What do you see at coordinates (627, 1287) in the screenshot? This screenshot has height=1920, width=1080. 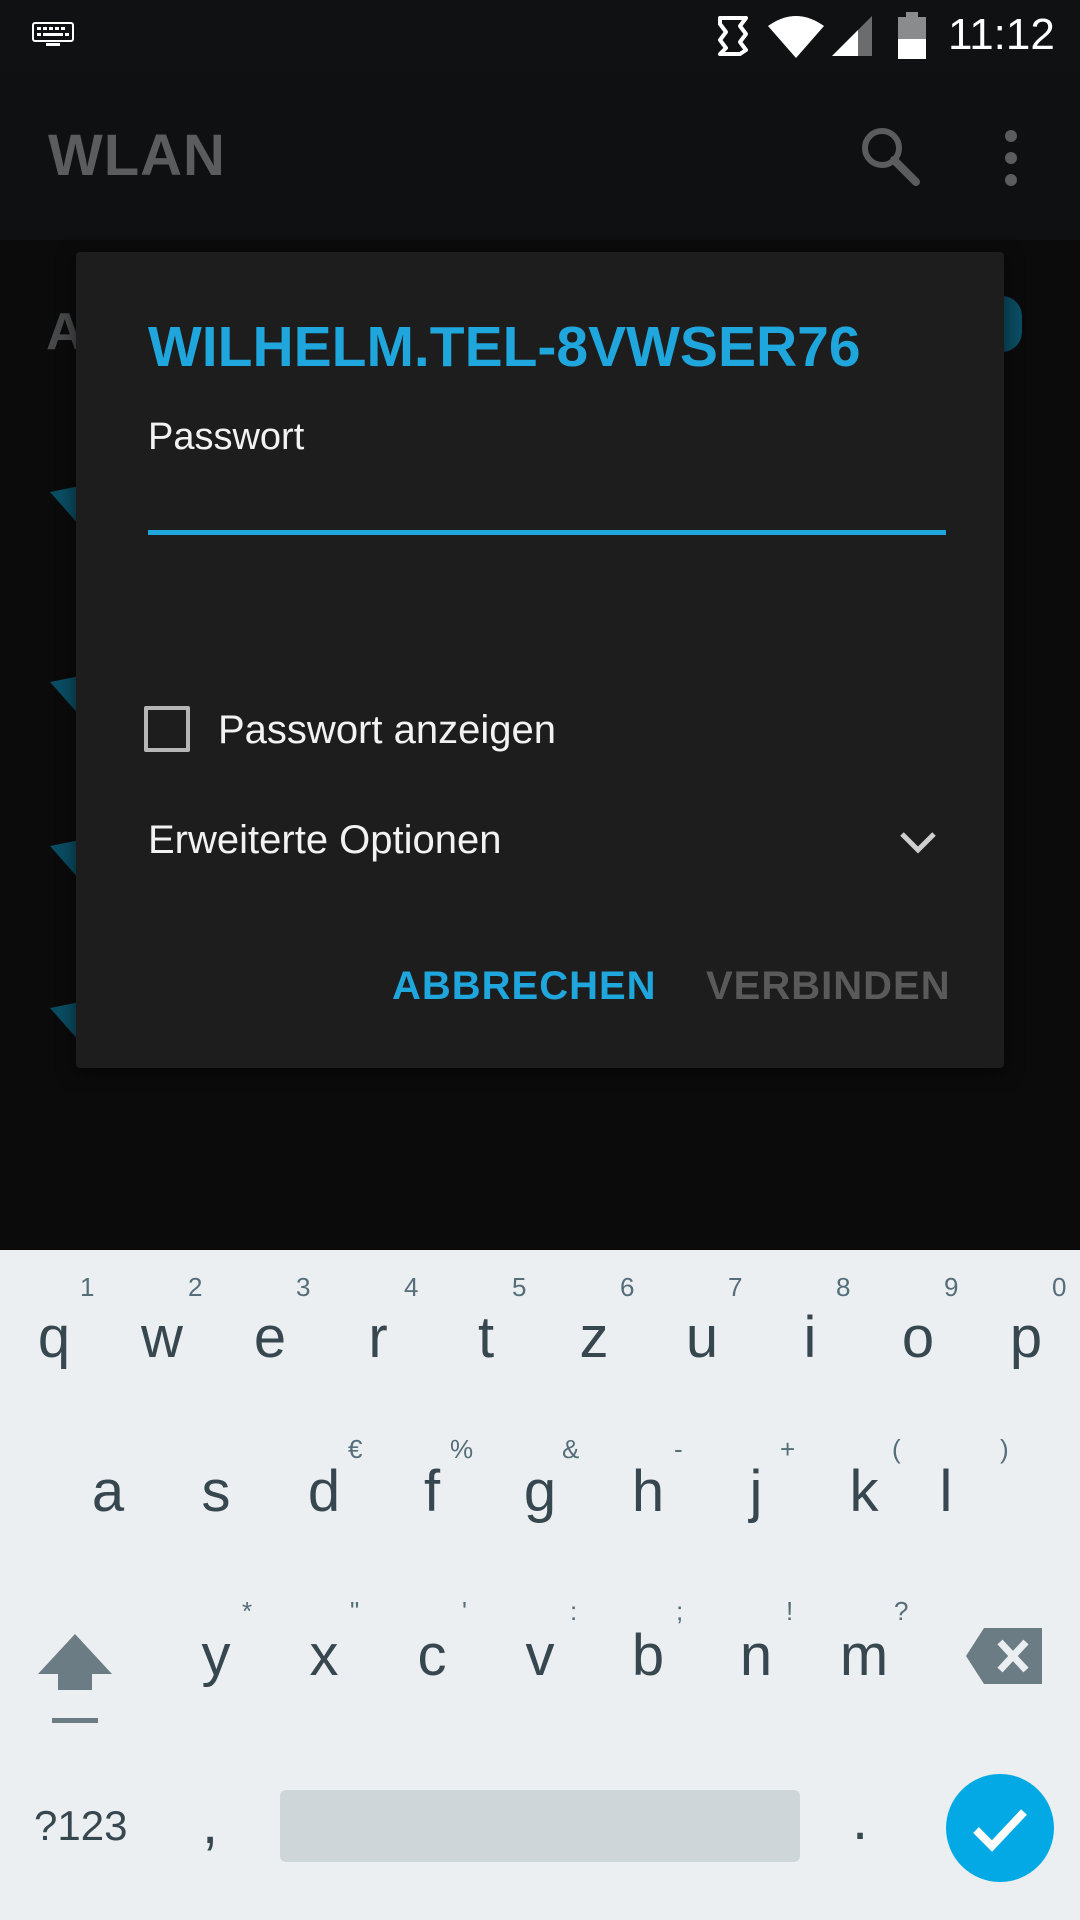 I see `key-hint: 6` at bounding box center [627, 1287].